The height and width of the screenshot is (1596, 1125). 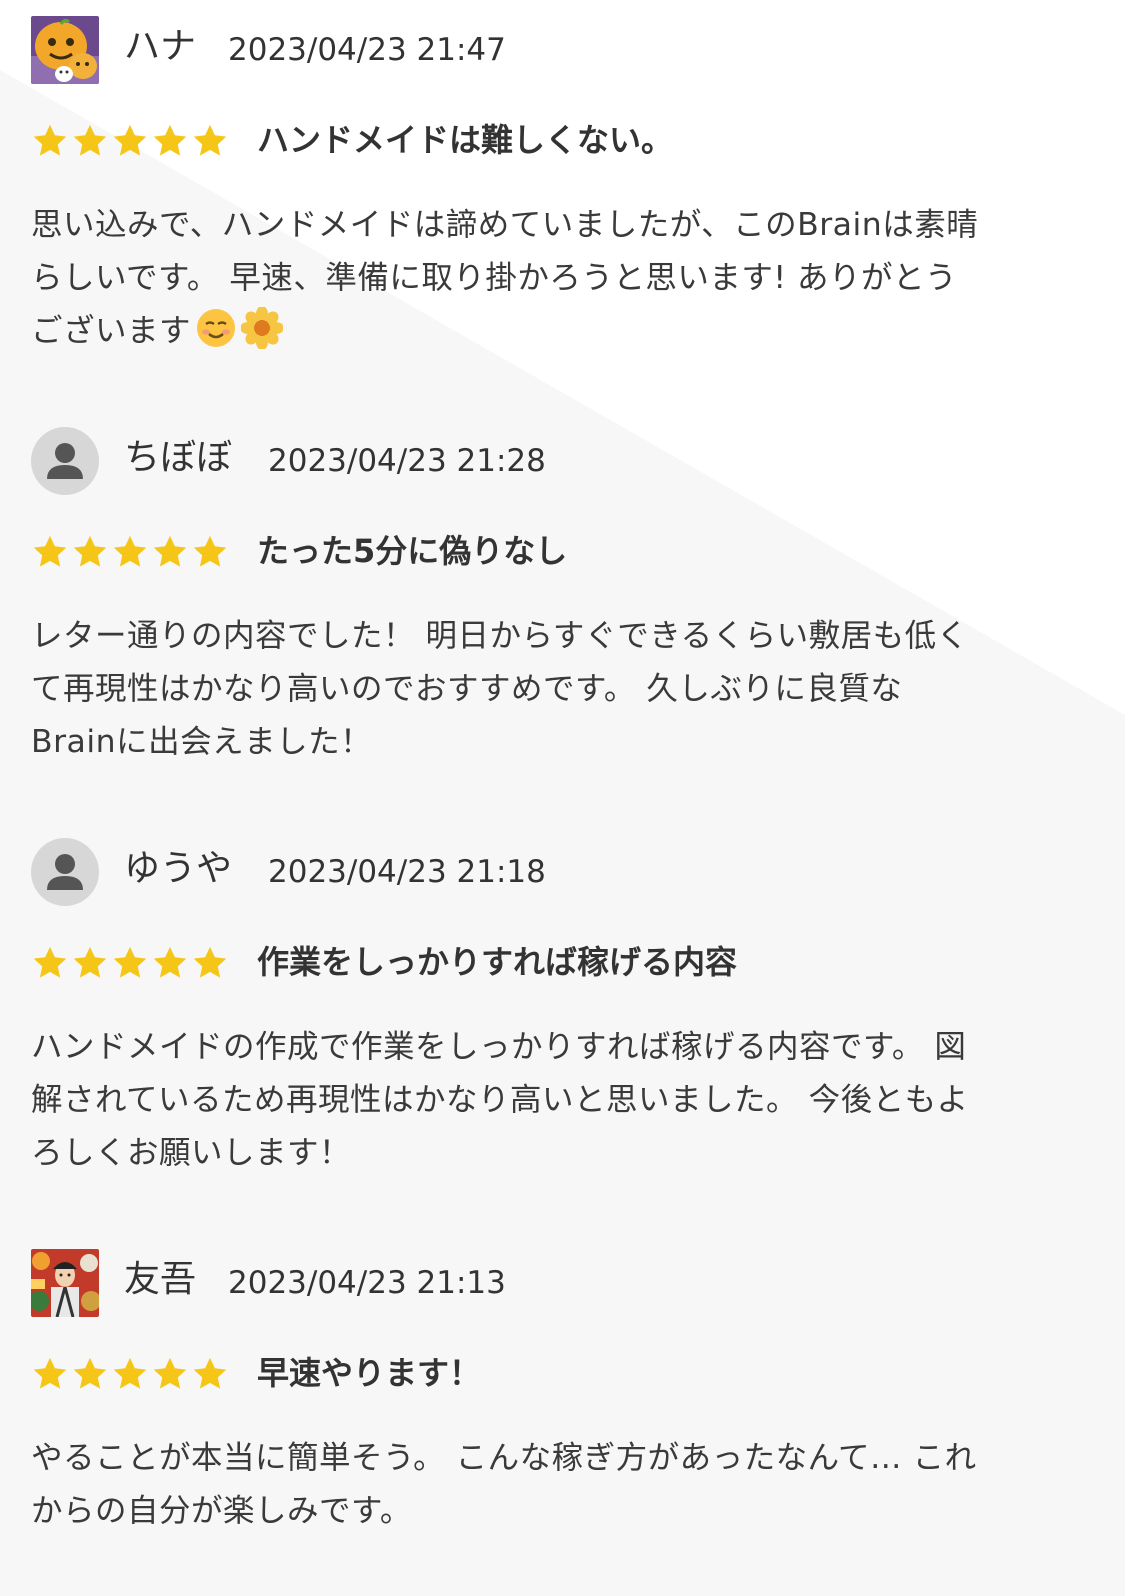 What do you see at coordinates (561, 461) in the screenshot?
I see `review-header: ちぼぼ 2023/04/23 21:28` at bounding box center [561, 461].